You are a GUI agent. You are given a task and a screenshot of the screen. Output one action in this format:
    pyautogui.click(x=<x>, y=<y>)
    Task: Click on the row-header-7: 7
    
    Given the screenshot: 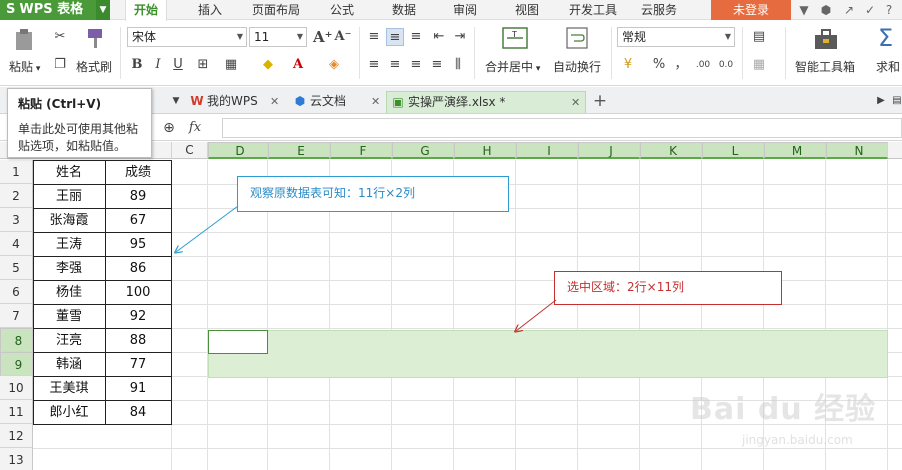 What is the action you would take?
    pyautogui.click(x=16, y=316)
    